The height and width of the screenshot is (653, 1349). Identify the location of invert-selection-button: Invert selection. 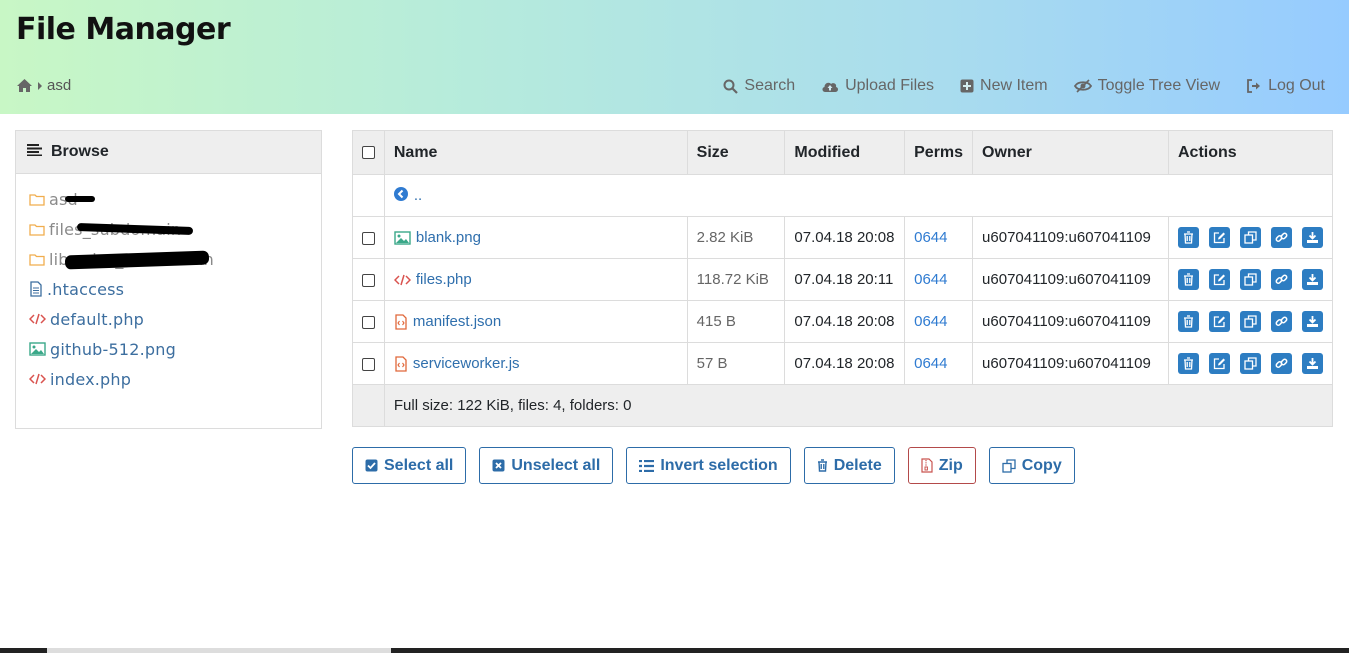
(708, 465).